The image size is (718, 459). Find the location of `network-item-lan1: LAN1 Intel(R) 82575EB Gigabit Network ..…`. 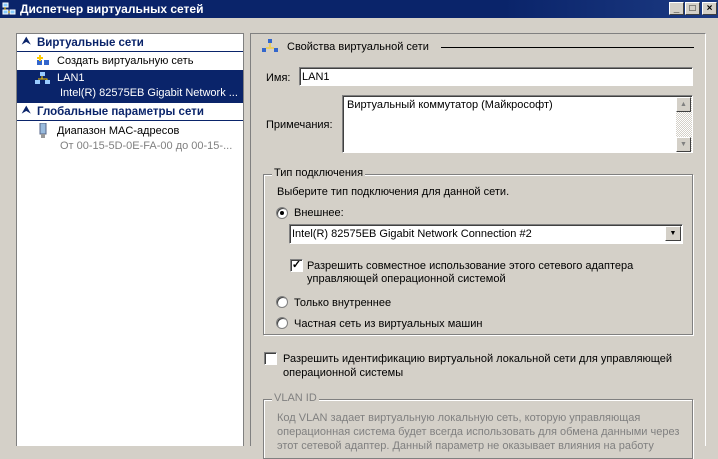

network-item-lan1: LAN1 Intel(R) 82575EB Gigabit Network ..… is located at coordinates (130, 86).